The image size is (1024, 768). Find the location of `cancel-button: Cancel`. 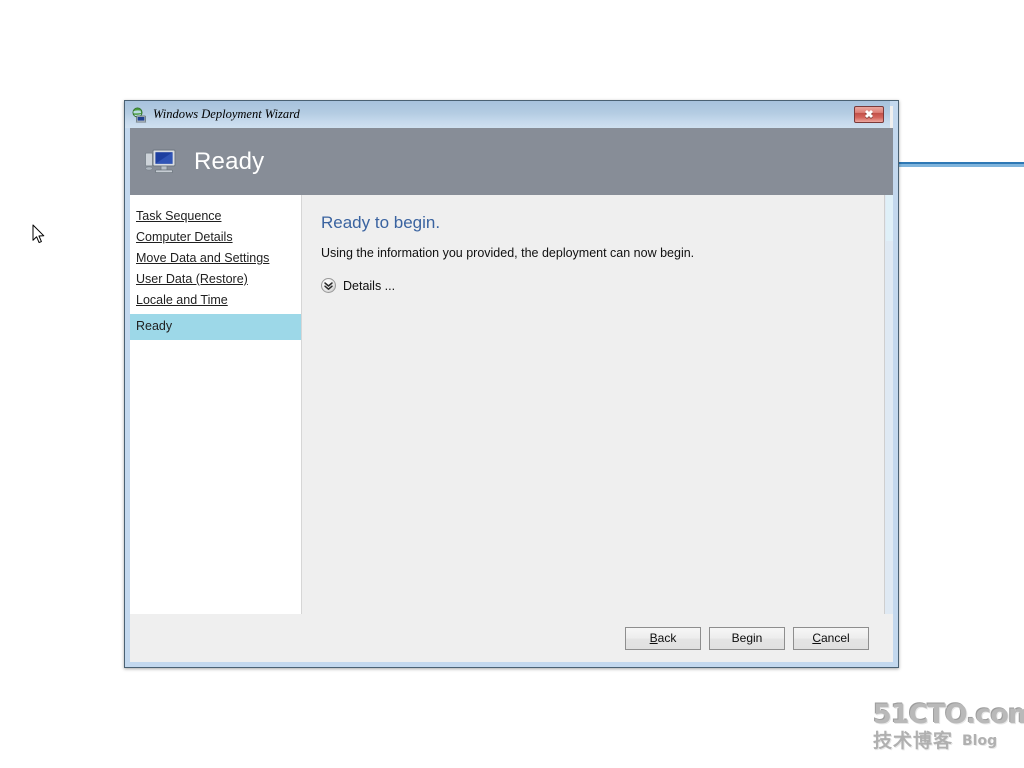

cancel-button: Cancel is located at coordinates (831, 638).